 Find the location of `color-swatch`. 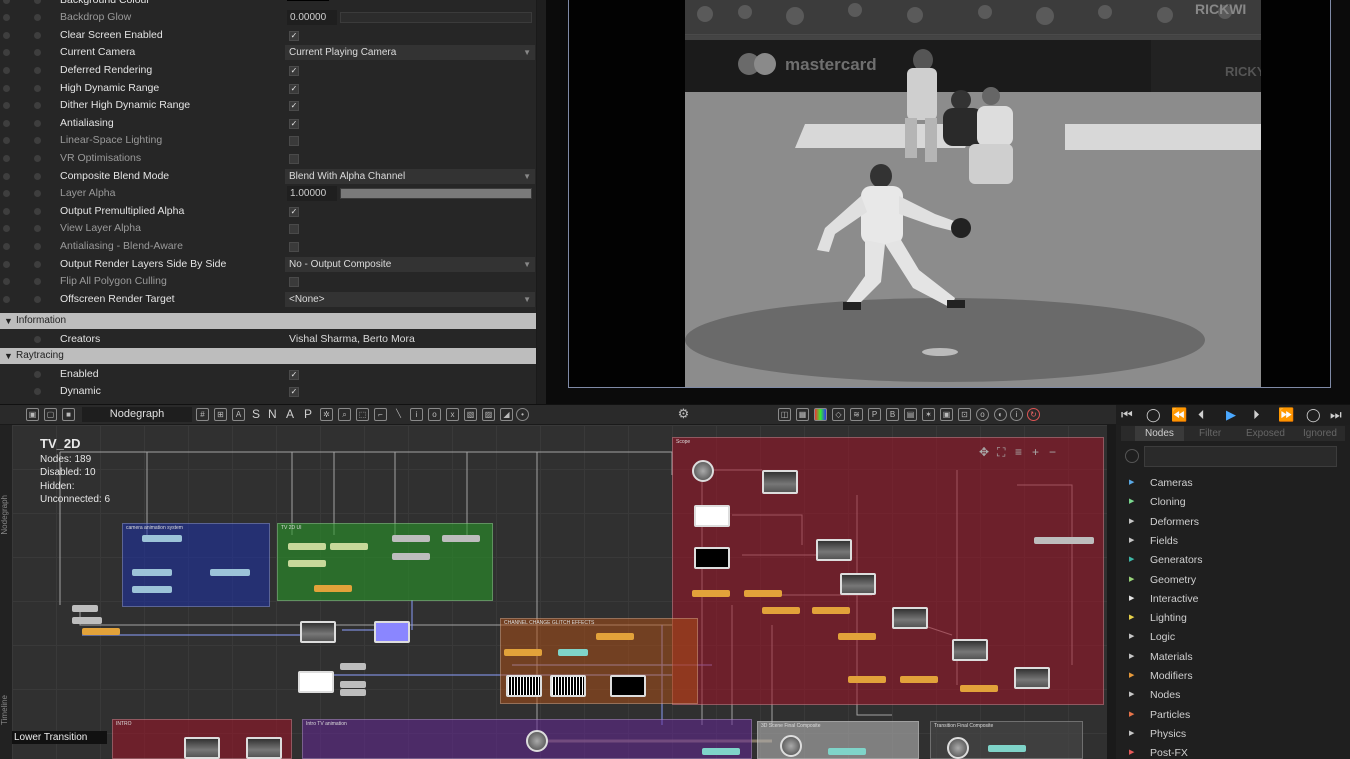

color-swatch is located at coordinates (308, 0).